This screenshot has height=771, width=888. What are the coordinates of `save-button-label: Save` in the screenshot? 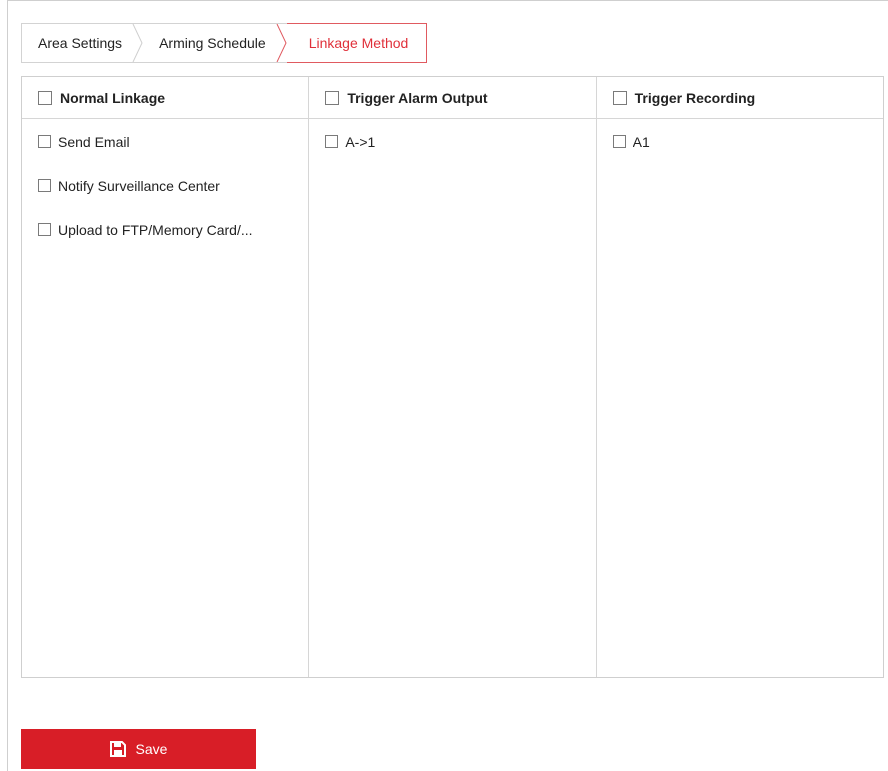 It's located at (151, 749).